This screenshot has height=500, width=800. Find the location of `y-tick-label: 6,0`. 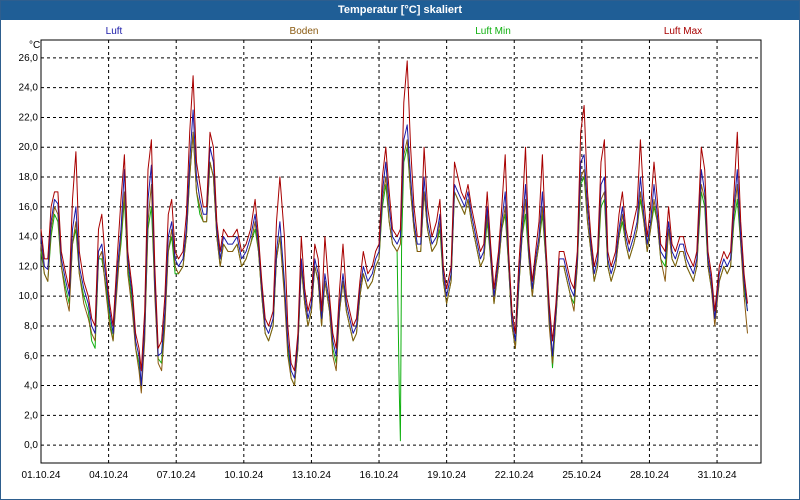

y-tick-label: 6,0 is located at coordinates (31, 356).